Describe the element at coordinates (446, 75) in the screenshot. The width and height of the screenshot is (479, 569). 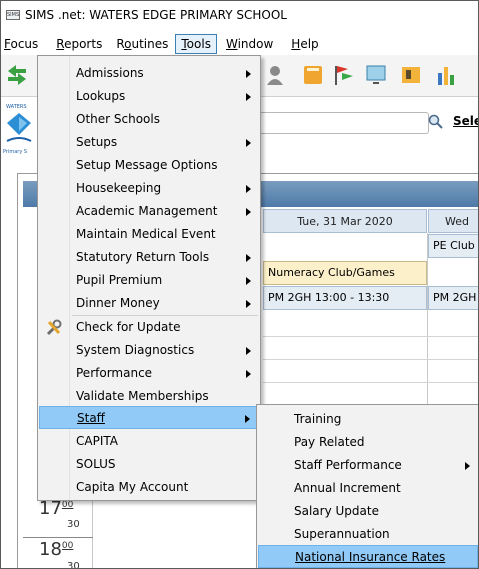
I see `chart-icon` at that location.